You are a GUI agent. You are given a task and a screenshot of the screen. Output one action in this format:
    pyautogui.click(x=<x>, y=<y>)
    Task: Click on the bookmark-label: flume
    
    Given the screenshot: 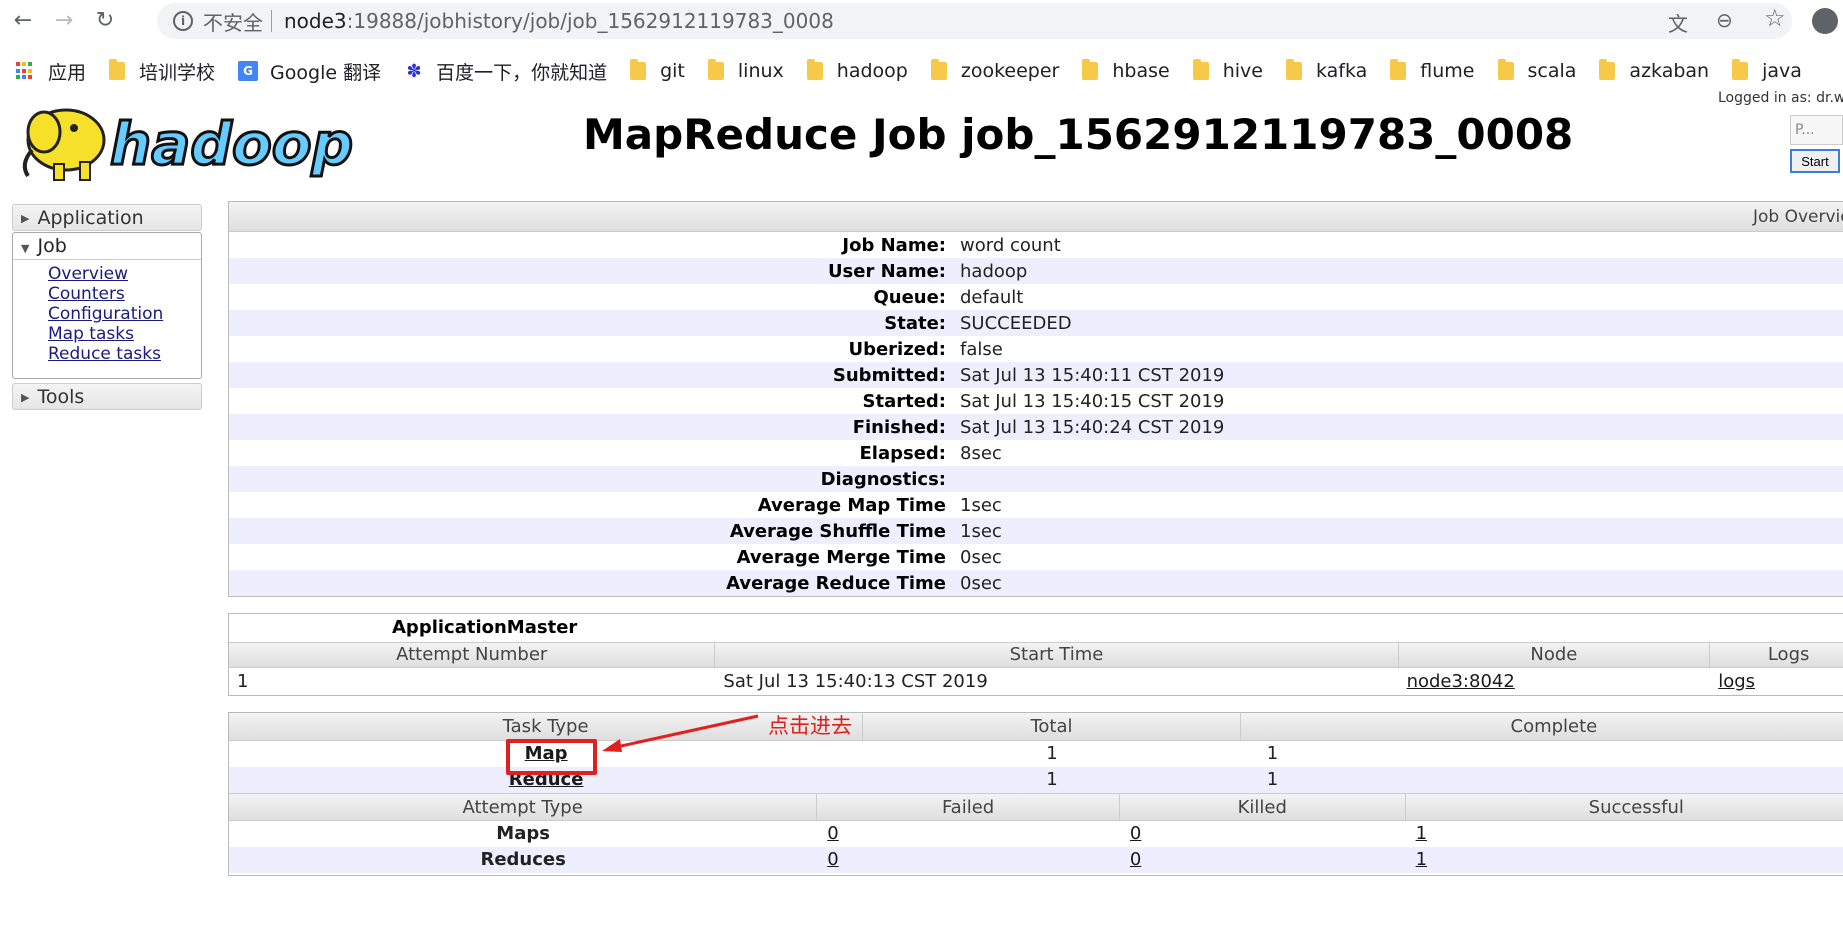 What is the action you would take?
    pyautogui.click(x=1447, y=71)
    